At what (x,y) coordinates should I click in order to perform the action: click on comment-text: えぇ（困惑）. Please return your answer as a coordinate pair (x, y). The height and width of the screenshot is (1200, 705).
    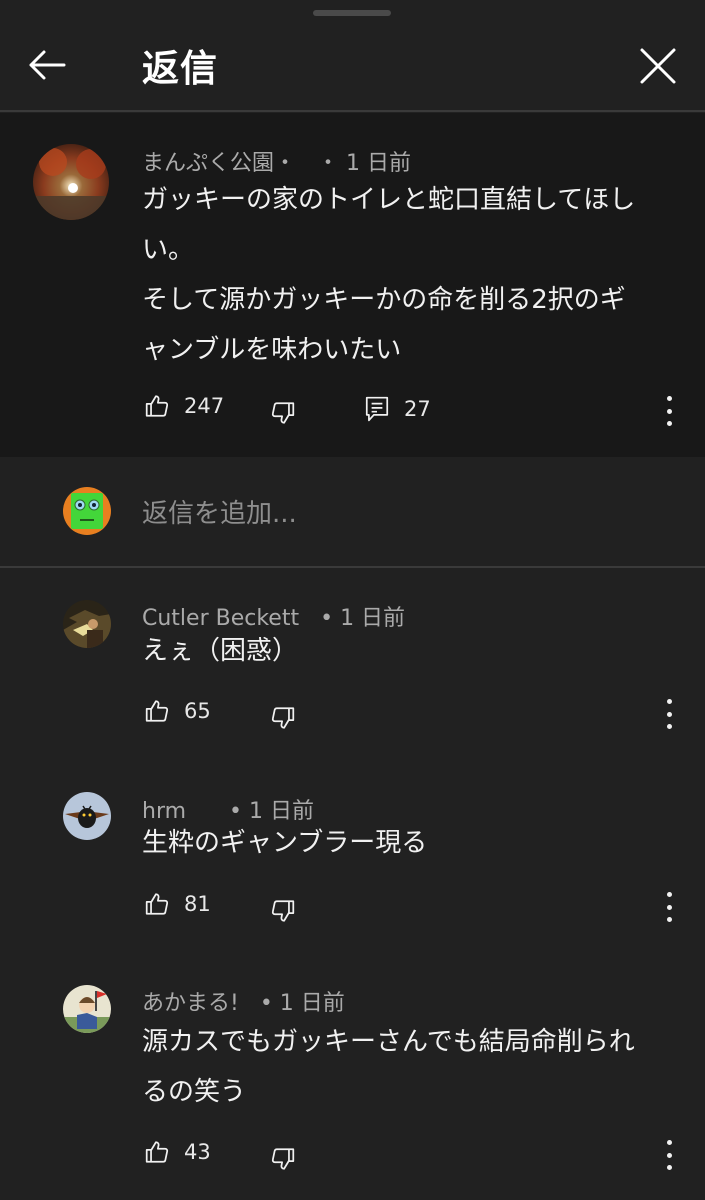
    Looking at the image, I should click on (220, 651).